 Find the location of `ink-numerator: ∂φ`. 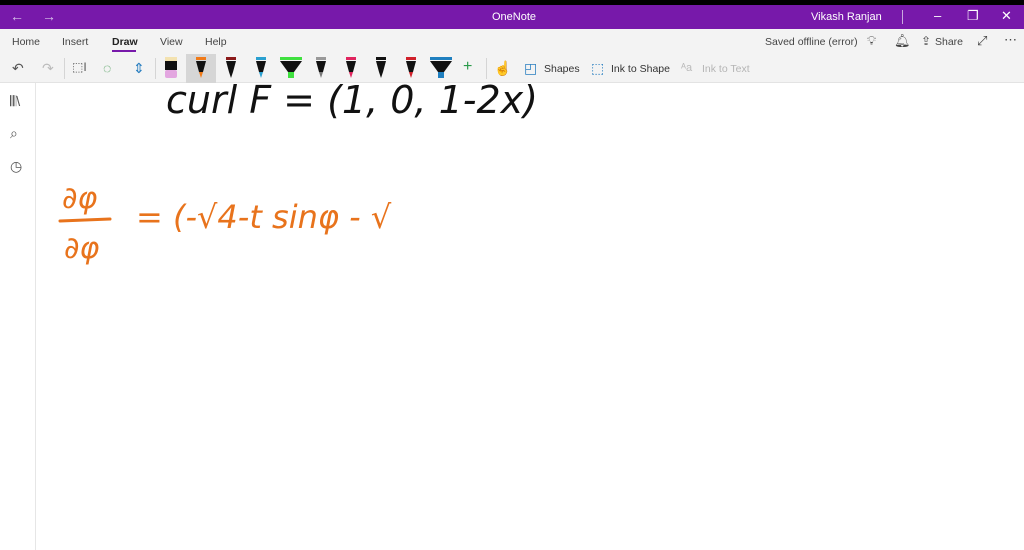

ink-numerator: ∂φ is located at coordinates (80, 198).